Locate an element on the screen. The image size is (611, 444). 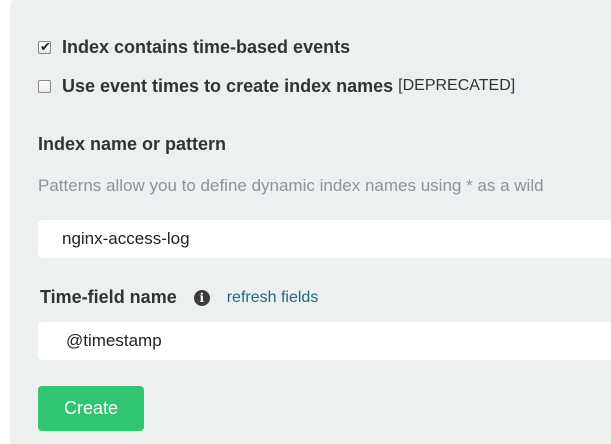
time-based-events-label: Index contains time-based events is located at coordinates (206, 47).